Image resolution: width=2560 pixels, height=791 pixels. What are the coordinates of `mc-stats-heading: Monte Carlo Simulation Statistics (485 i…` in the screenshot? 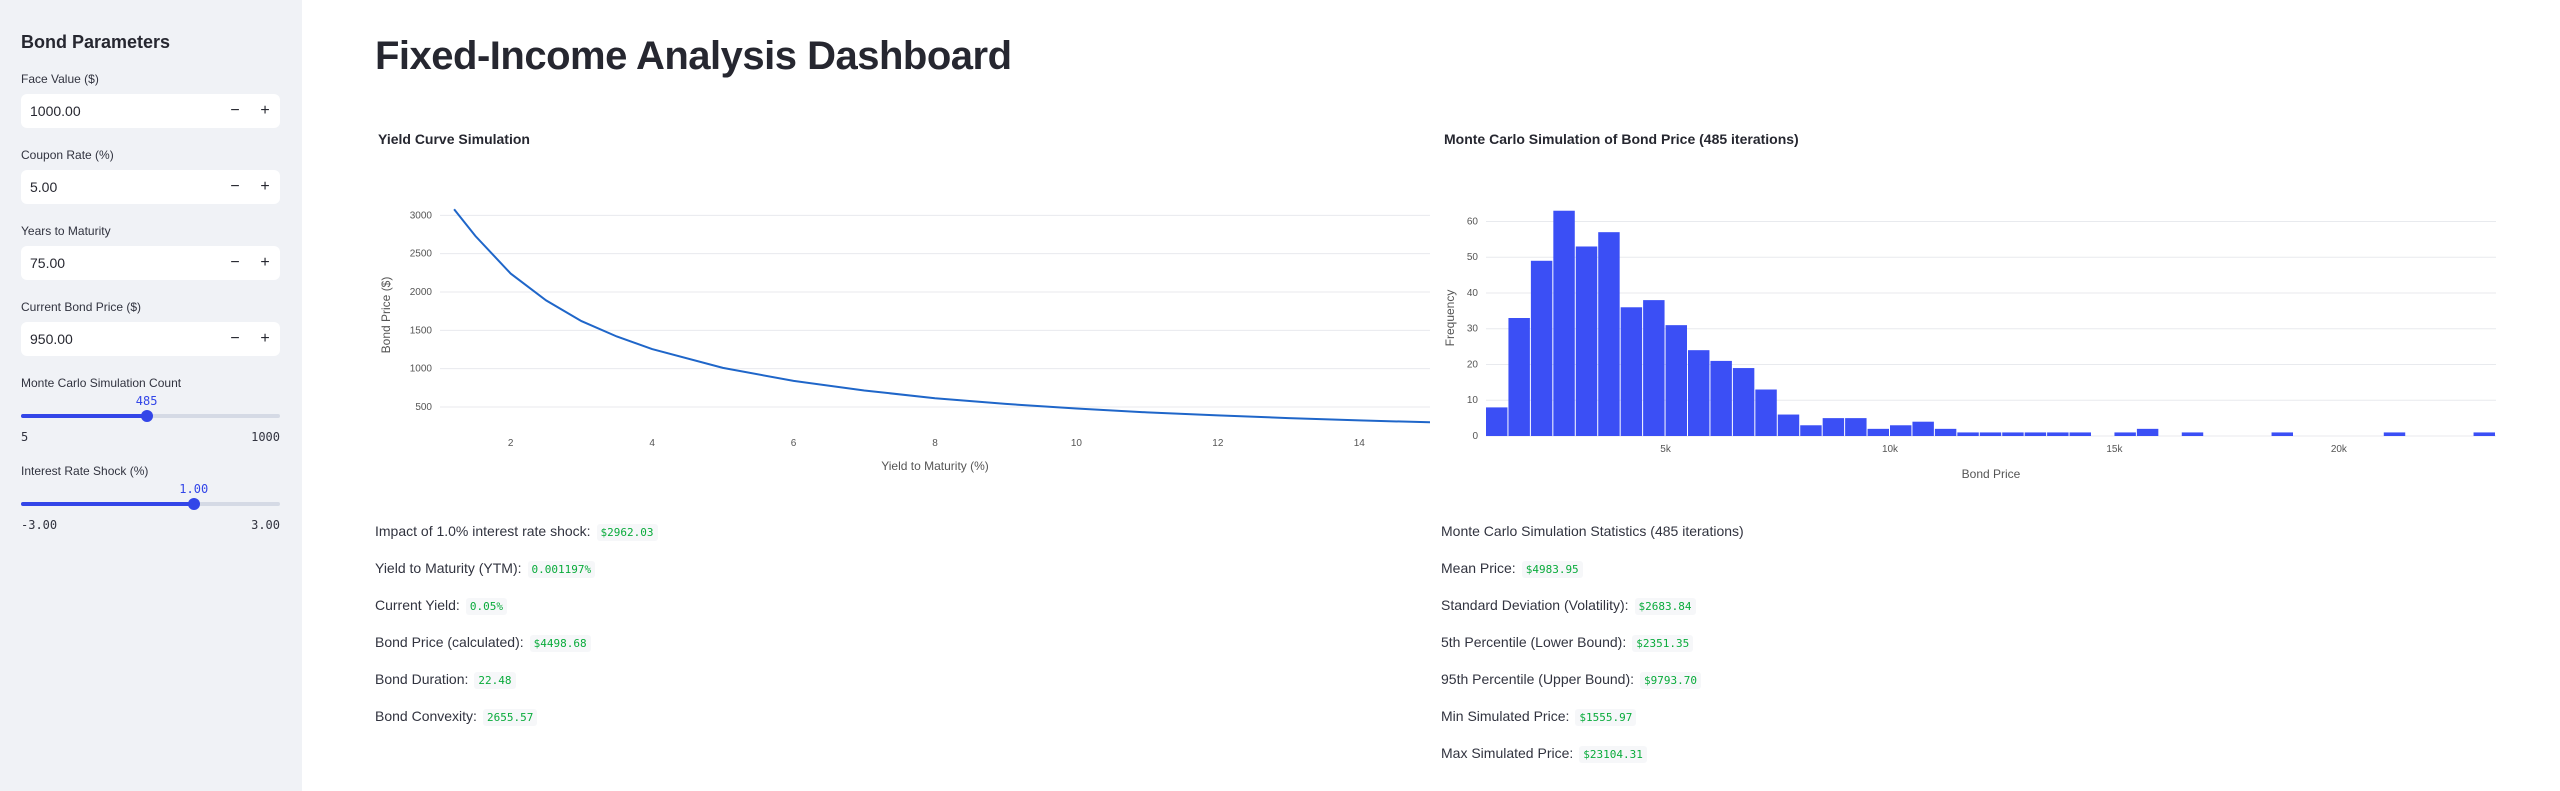 It's located at (1592, 531).